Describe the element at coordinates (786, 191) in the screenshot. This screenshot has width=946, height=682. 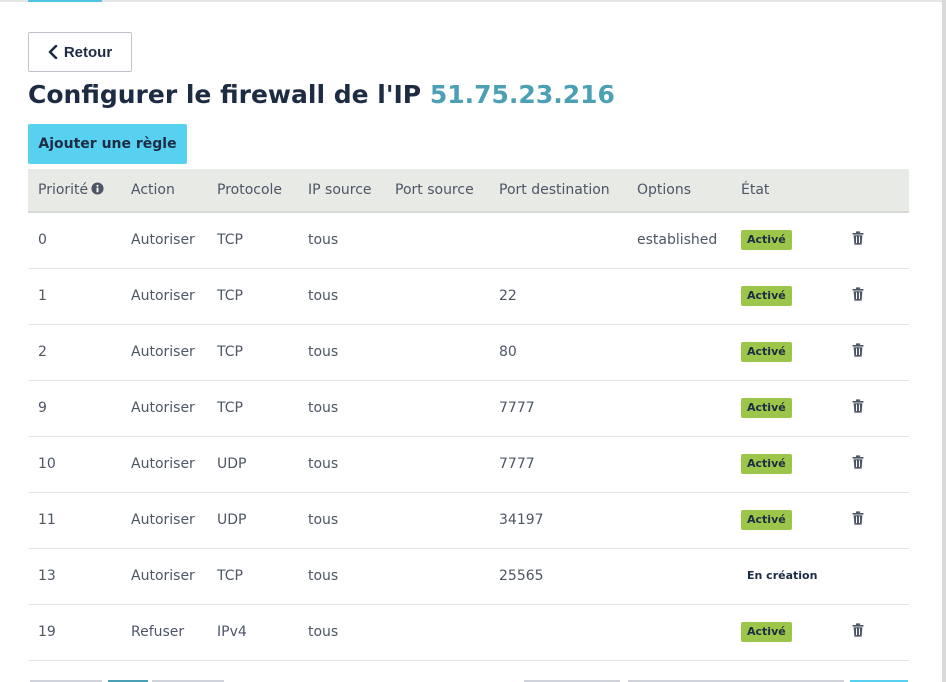
I see `header-state: État` at that location.